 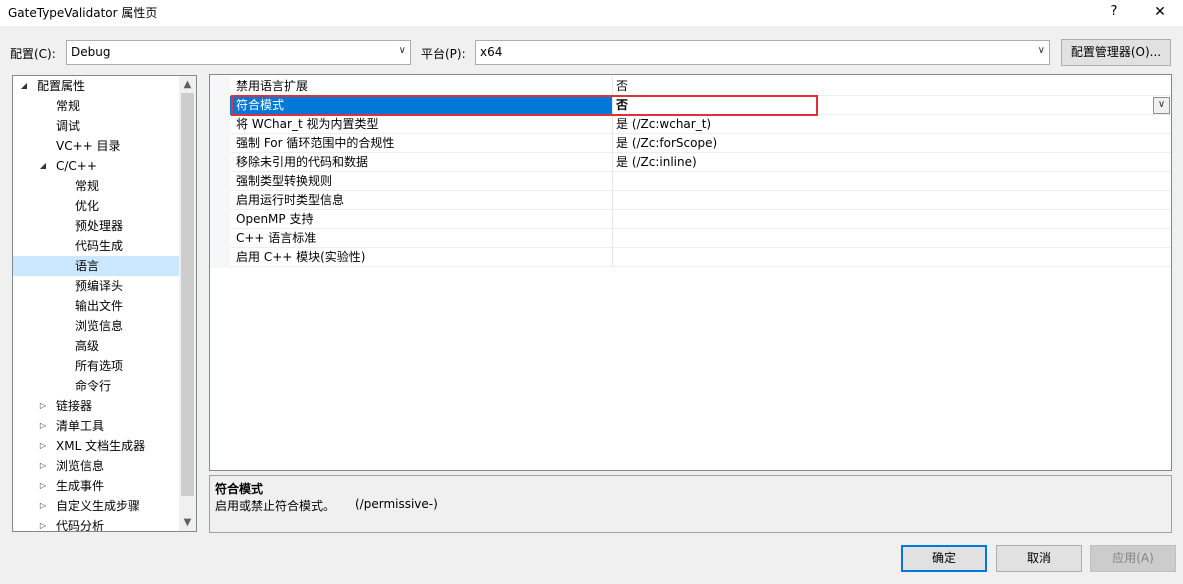 I want to click on tree-item: ▷ 代码分析, so click(x=96, y=523).